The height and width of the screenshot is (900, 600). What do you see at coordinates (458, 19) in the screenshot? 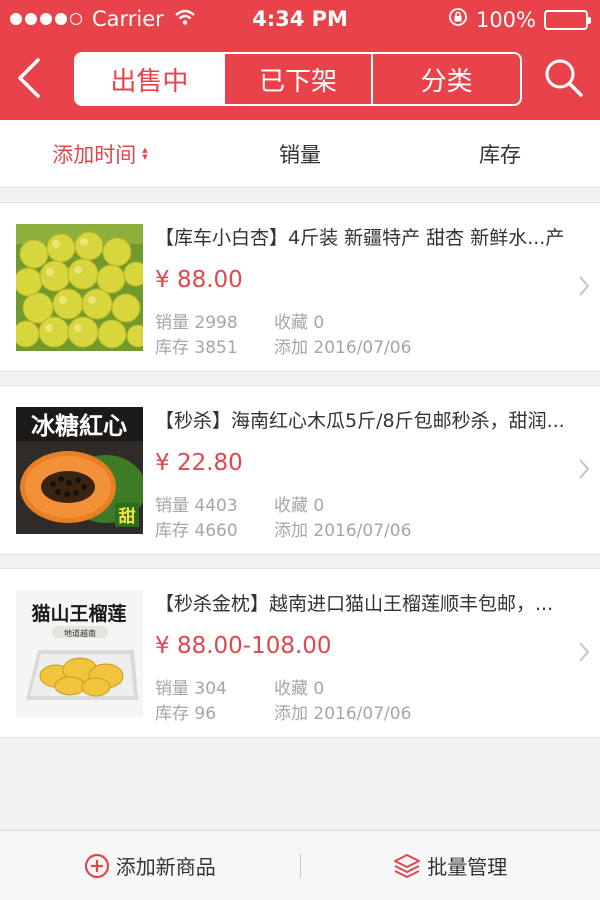
I see `orientation-lock-icon` at bounding box center [458, 19].